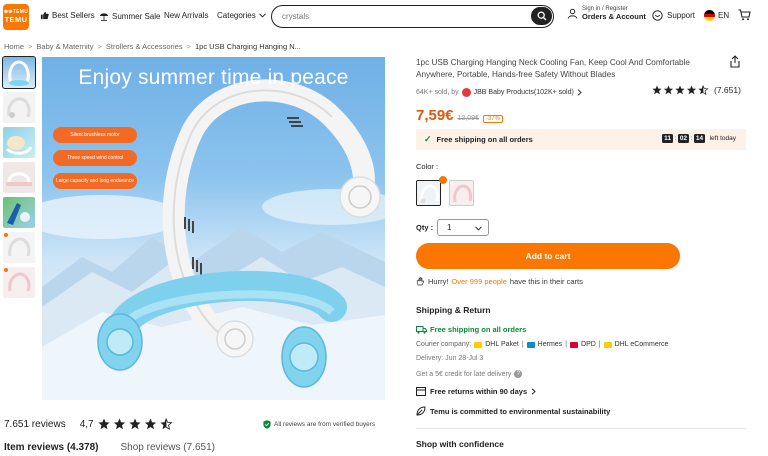 The width and height of the screenshot is (768, 456). What do you see at coordinates (438, 281) in the screenshot?
I see `hurry-prefix: Hurry!` at bounding box center [438, 281].